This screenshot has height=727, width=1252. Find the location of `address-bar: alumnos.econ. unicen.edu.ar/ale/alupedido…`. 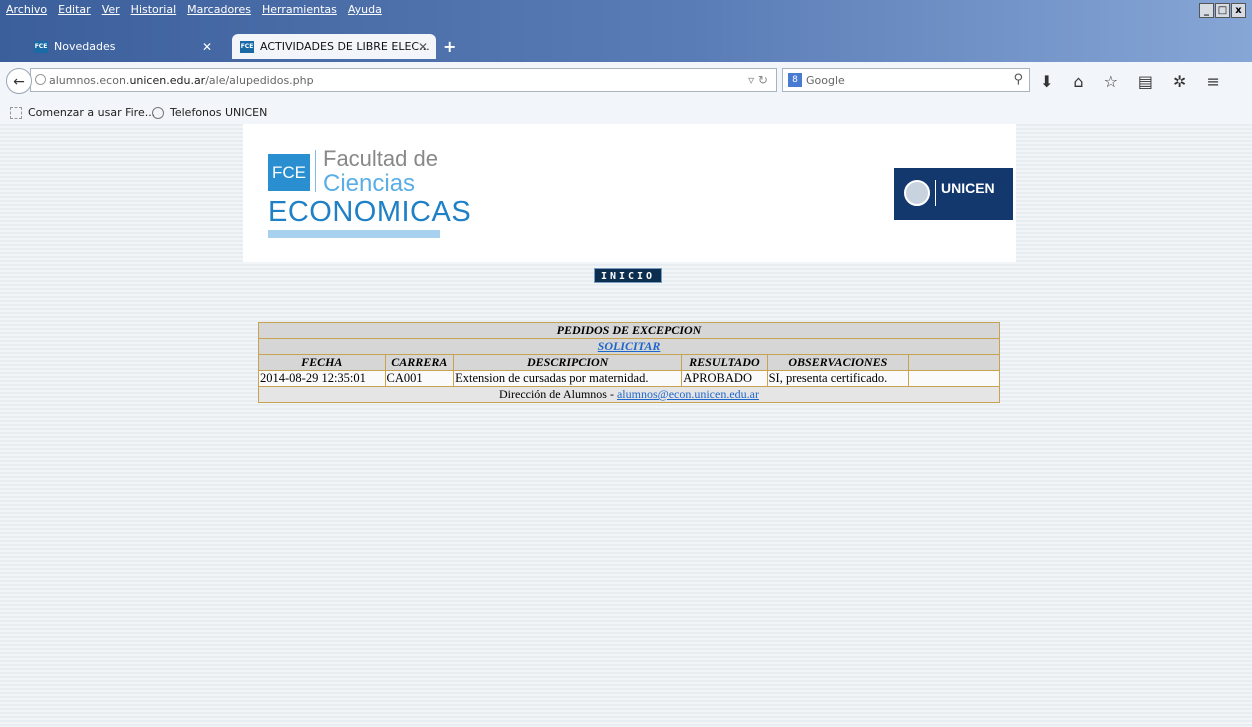

address-bar: alumnos.econ. unicen.edu.ar/ale/alupedido… is located at coordinates (403, 80).